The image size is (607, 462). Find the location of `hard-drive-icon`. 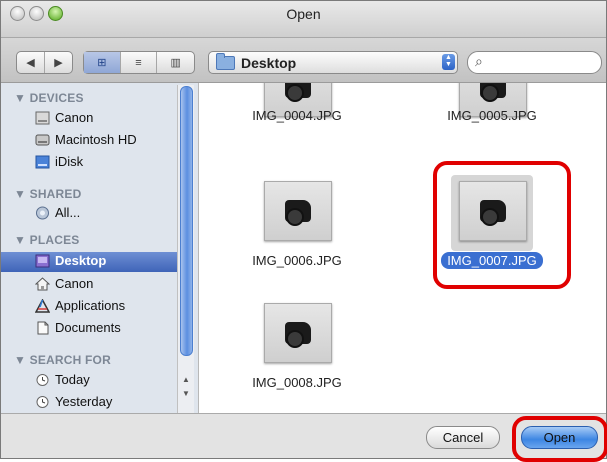

hard-drive-icon is located at coordinates (42, 140).